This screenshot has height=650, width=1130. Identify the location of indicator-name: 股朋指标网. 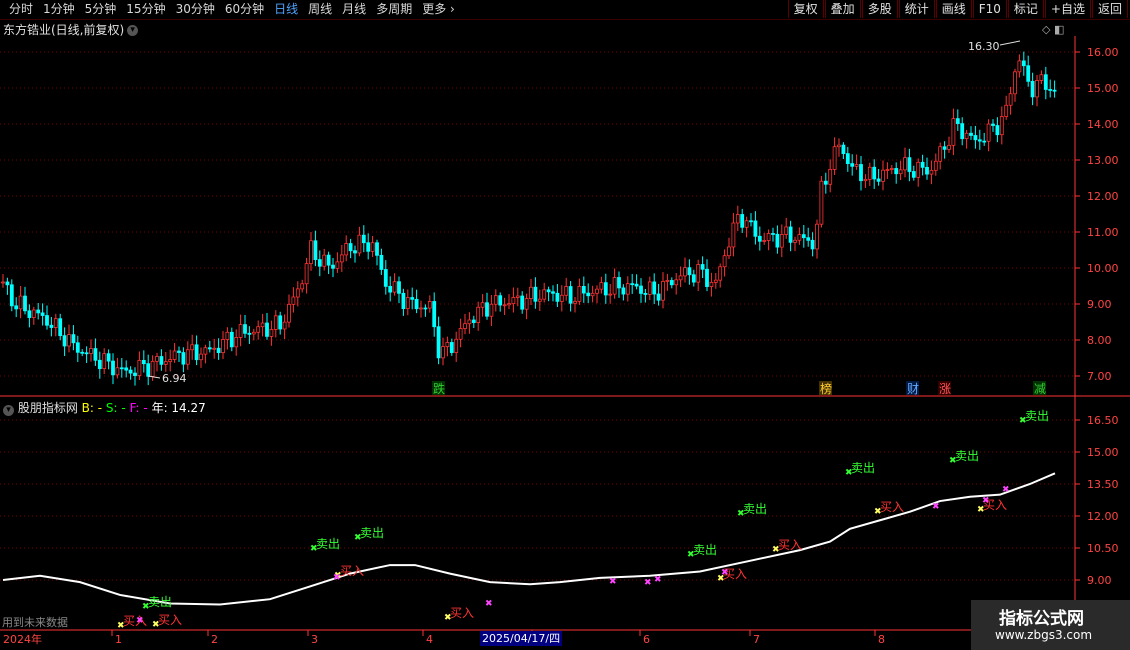
(48, 408).